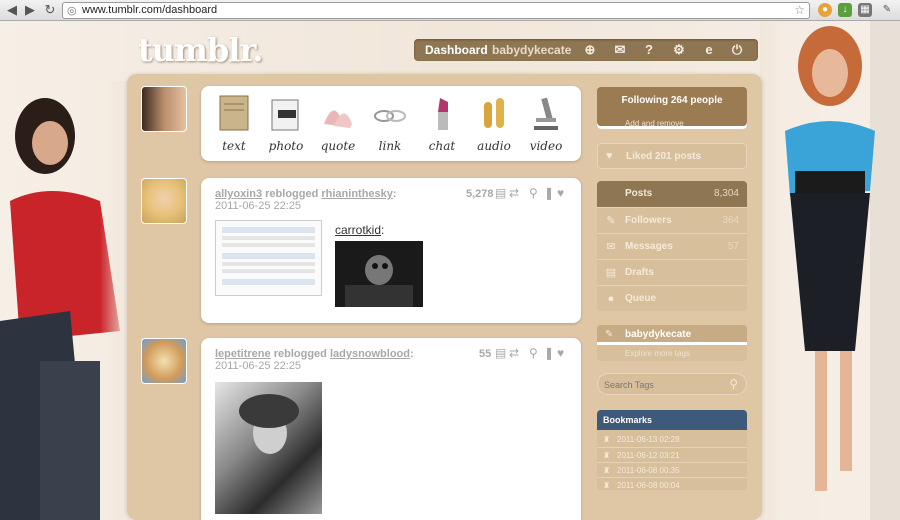 The height and width of the screenshot is (520, 900). I want to click on right-decoration-image, so click(830, 270).